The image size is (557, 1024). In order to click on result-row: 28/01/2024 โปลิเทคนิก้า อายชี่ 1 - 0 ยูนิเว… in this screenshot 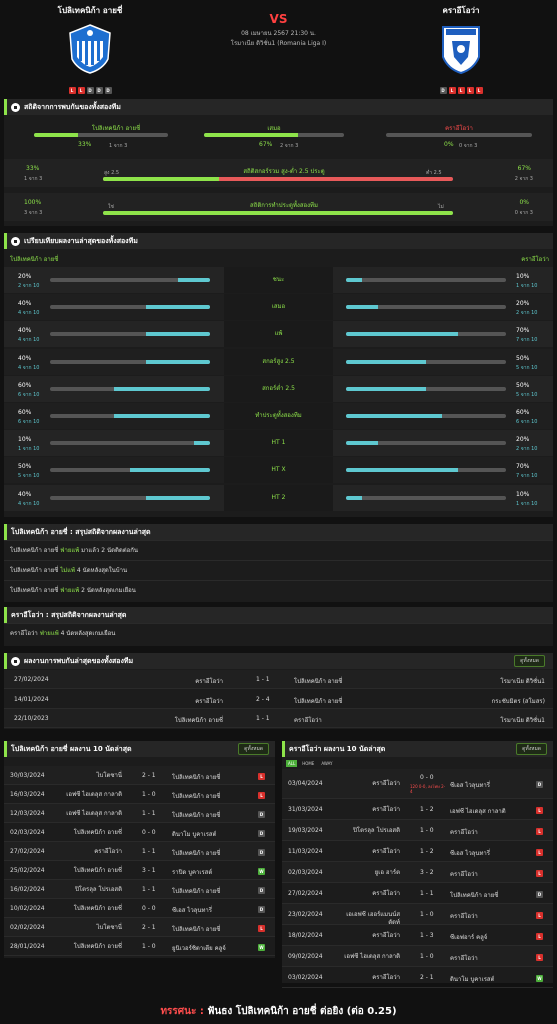, I will do `click(139, 946)`.